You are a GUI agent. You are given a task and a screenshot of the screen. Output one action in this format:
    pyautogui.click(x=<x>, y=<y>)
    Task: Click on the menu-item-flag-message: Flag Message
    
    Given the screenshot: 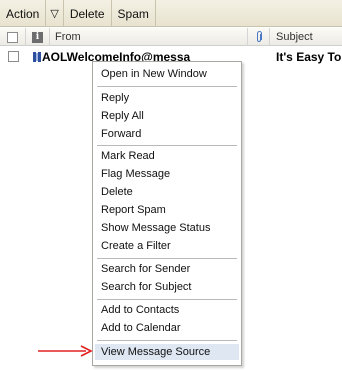 What is the action you would take?
    pyautogui.click(x=167, y=174)
    